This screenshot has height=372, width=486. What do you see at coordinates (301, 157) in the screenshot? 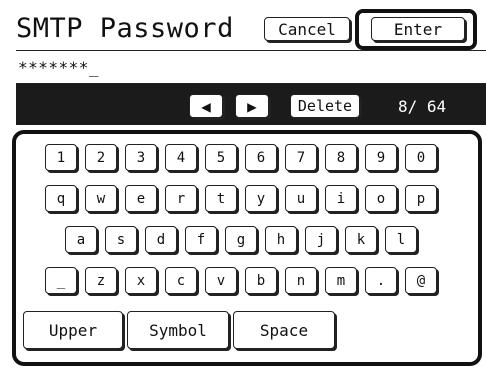
I see `key-7: 7` at bounding box center [301, 157].